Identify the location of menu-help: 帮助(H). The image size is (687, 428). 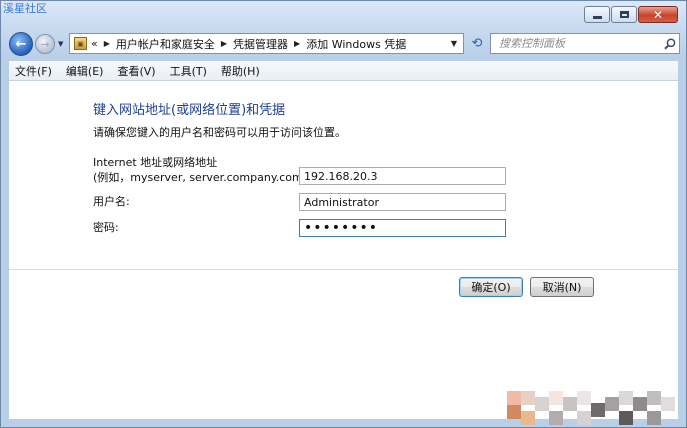
(240, 71).